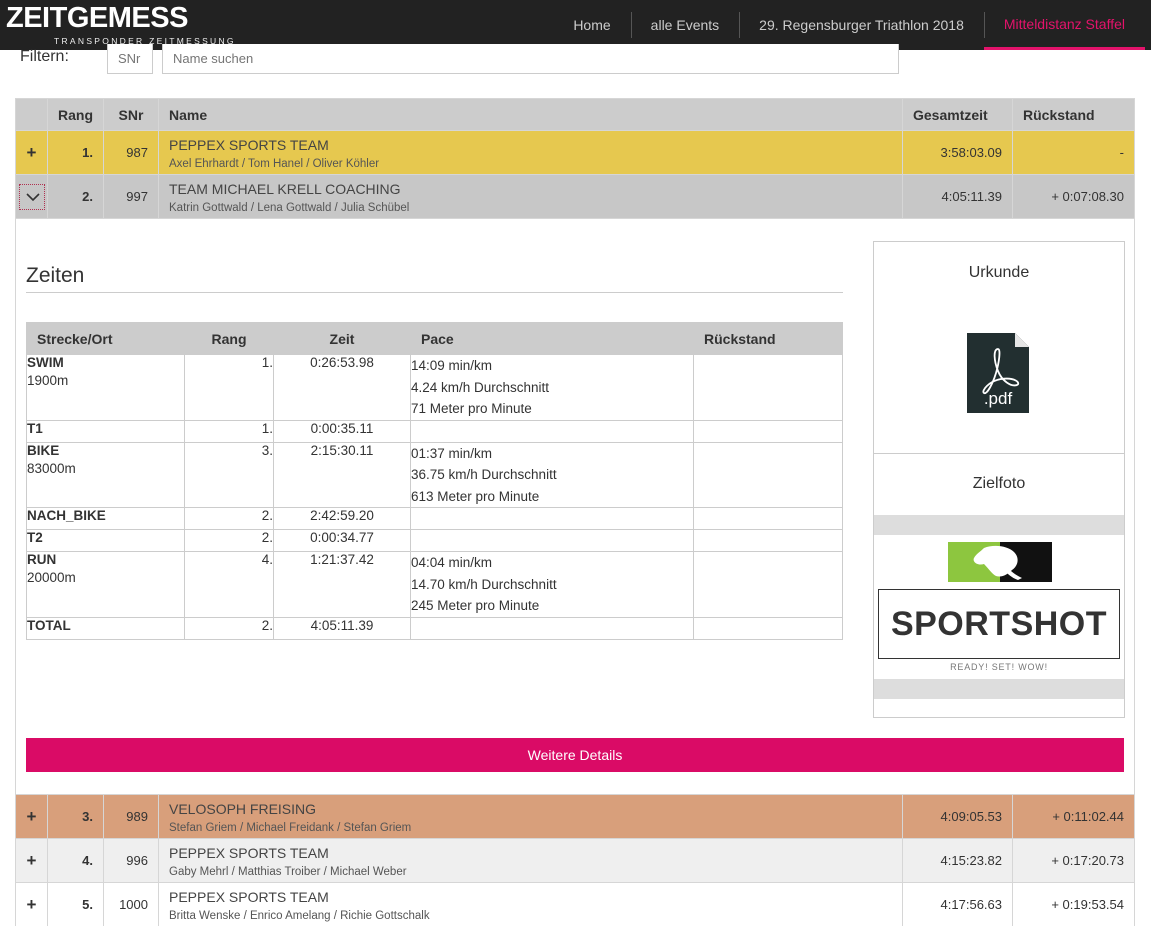 The image size is (1151, 926). Describe the element at coordinates (51, 468) in the screenshot. I see `split-distance: 83000m` at that location.